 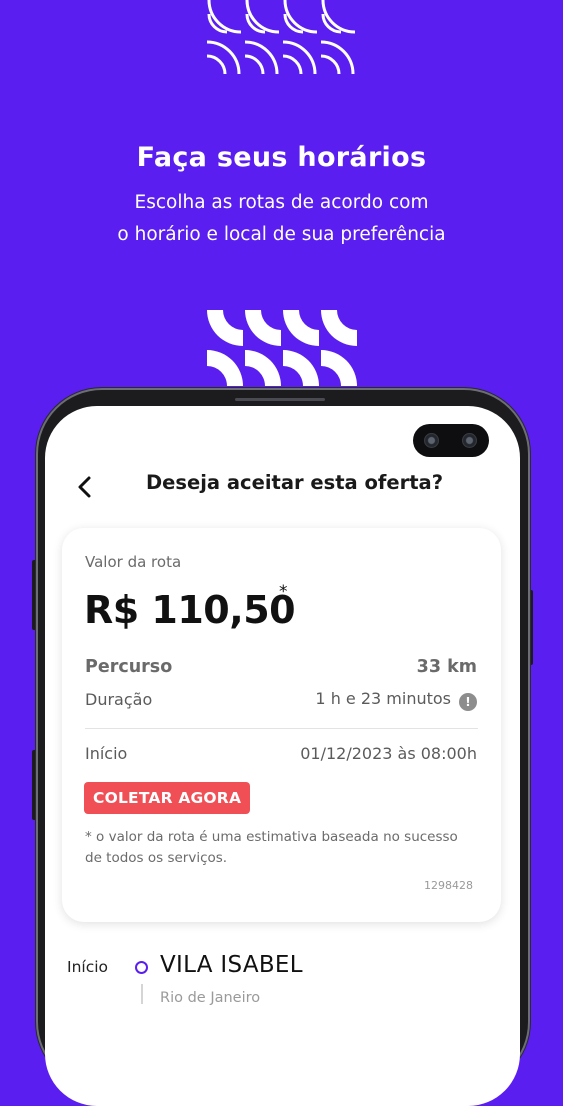 What do you see at coordinates (119, 699) in the screenshot?
I see `duration-label: Duração` at bounding box center [119, 699].